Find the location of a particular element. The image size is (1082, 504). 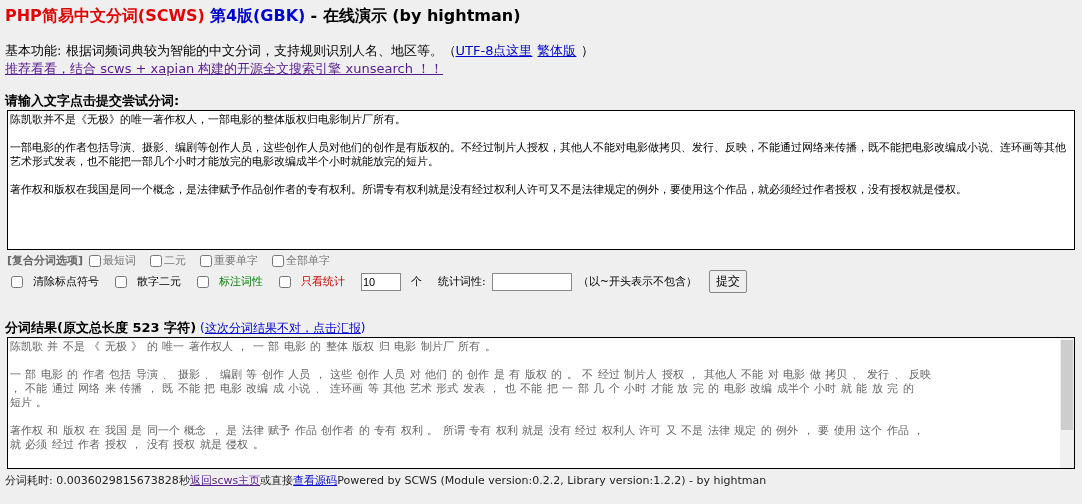

input-heading: 请输入文字点击提交尝试分词: is located at coordinates (93, 101).